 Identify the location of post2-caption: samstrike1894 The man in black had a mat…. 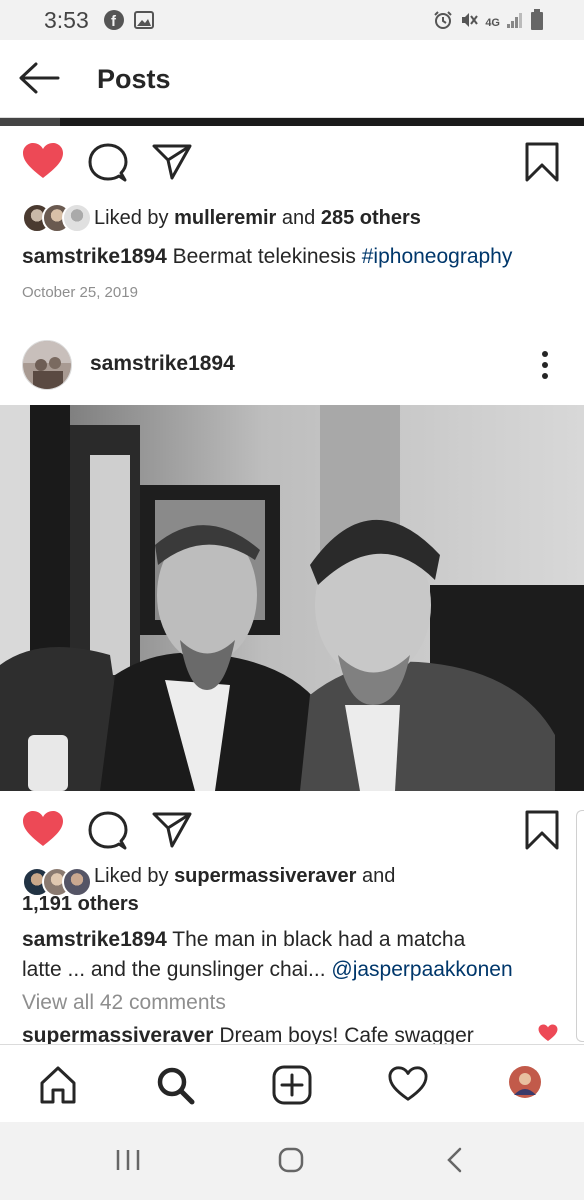
(292, 955).